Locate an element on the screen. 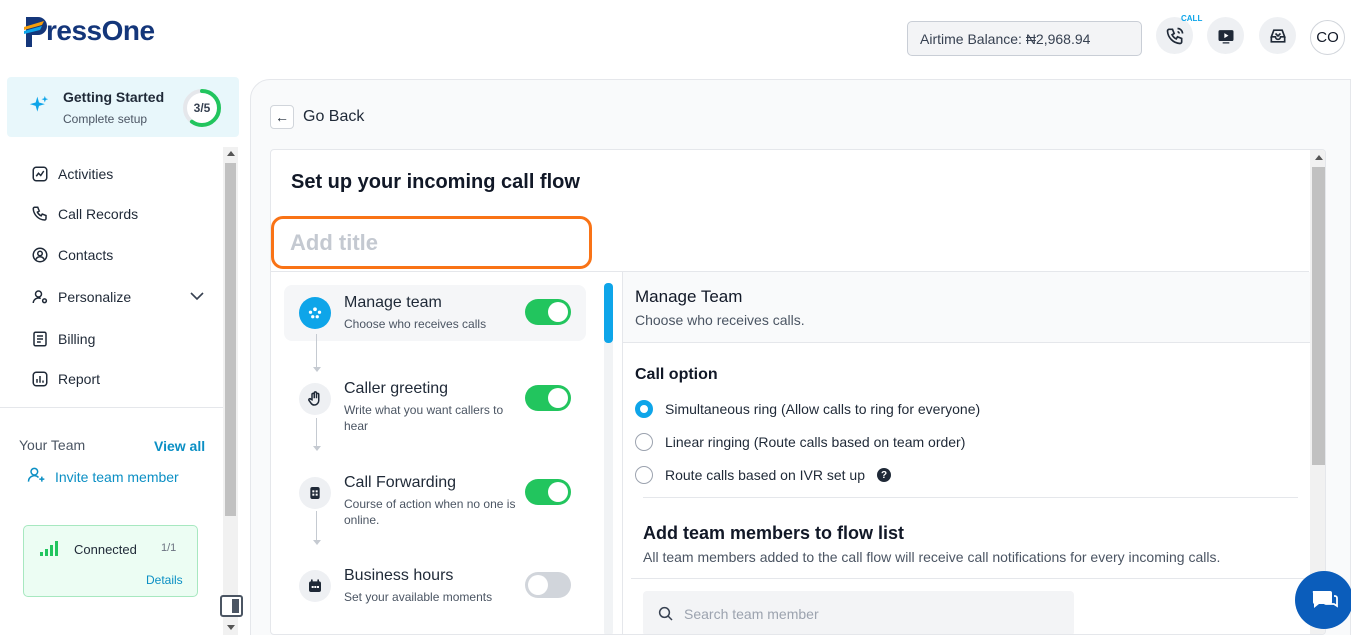 The height and width of the screenshot is (635, 1351). step-manage-team: Manage team Choose who receives calls is located at coordinates (435, 313).